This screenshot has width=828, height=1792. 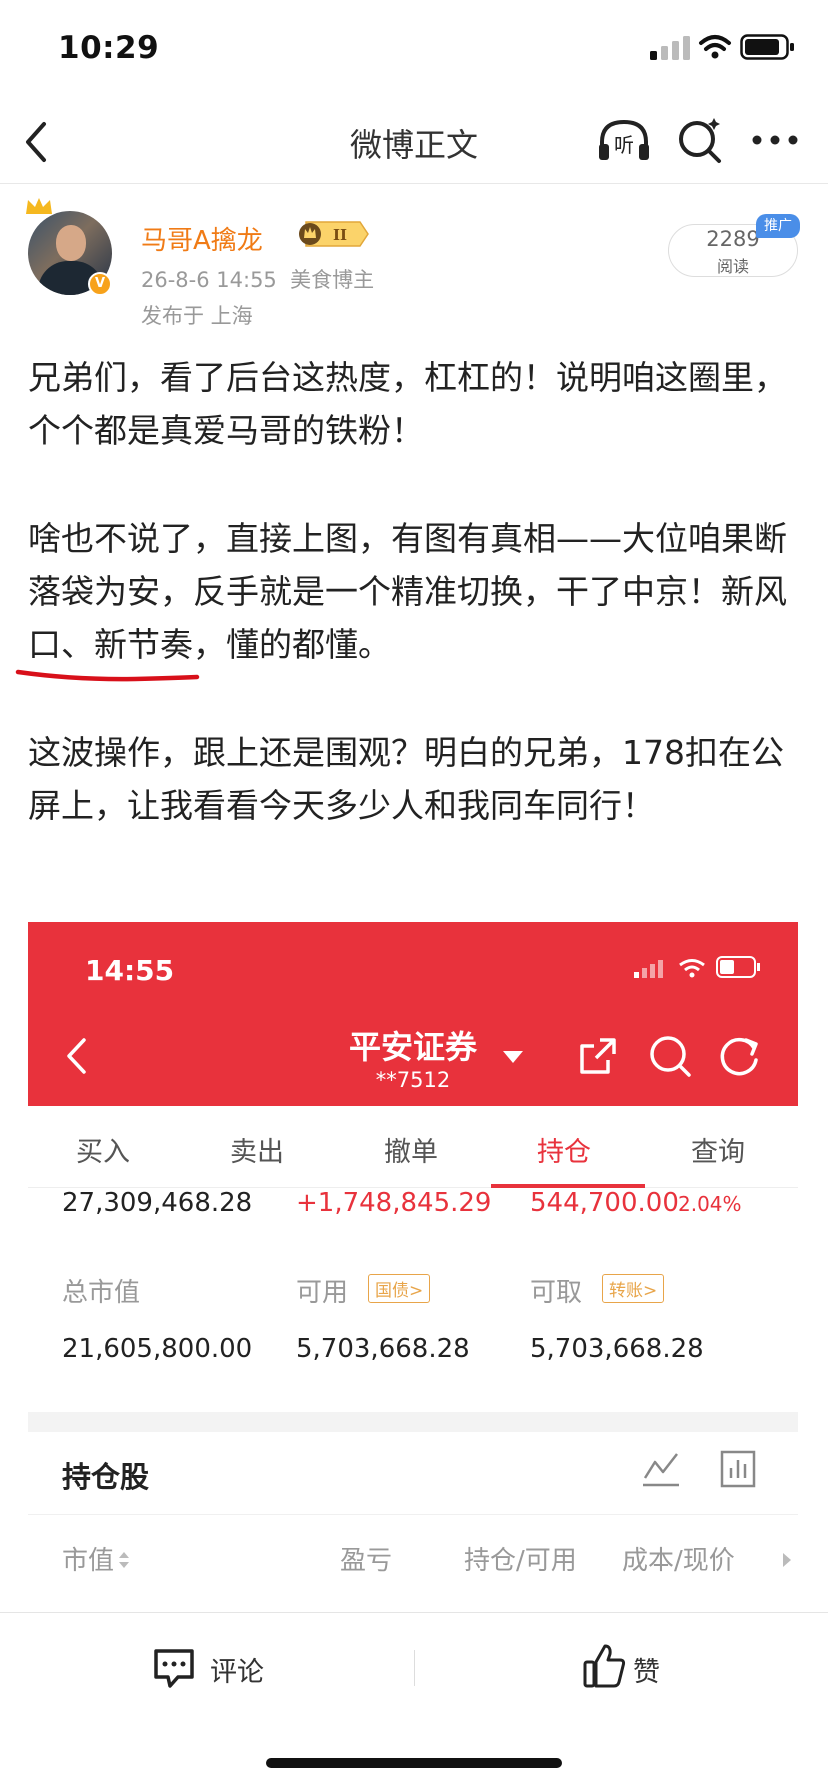 I want to click on embed-col-position: 持仓/可用, so click(x=520, y=1561).